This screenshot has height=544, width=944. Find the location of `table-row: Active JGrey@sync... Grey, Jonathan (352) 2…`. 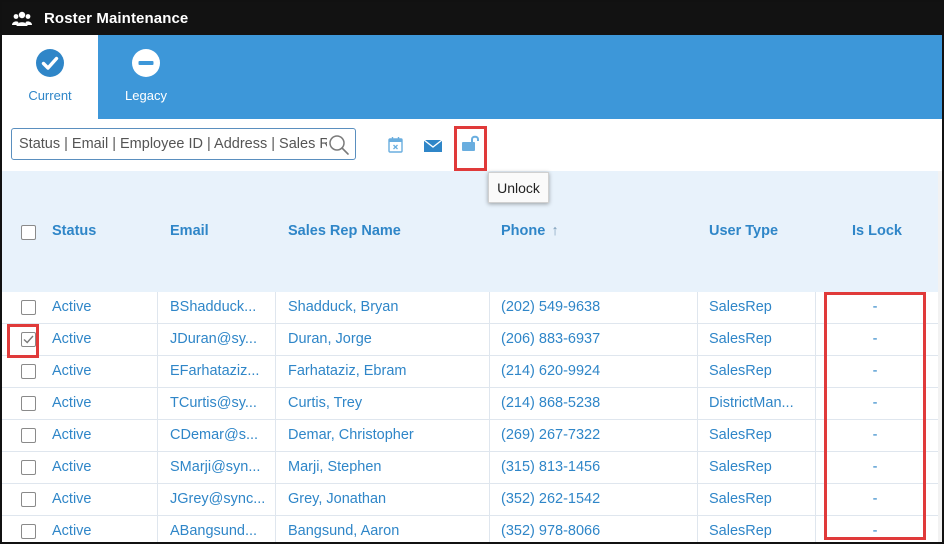

table-row: Active JGrey@sync... Grey, Jonathan (352) 2… is located at coordinates (472, 500).